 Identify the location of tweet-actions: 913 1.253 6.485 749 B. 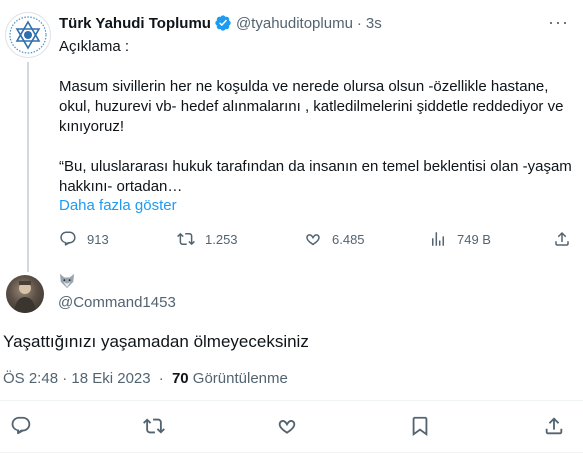
(317, 241).